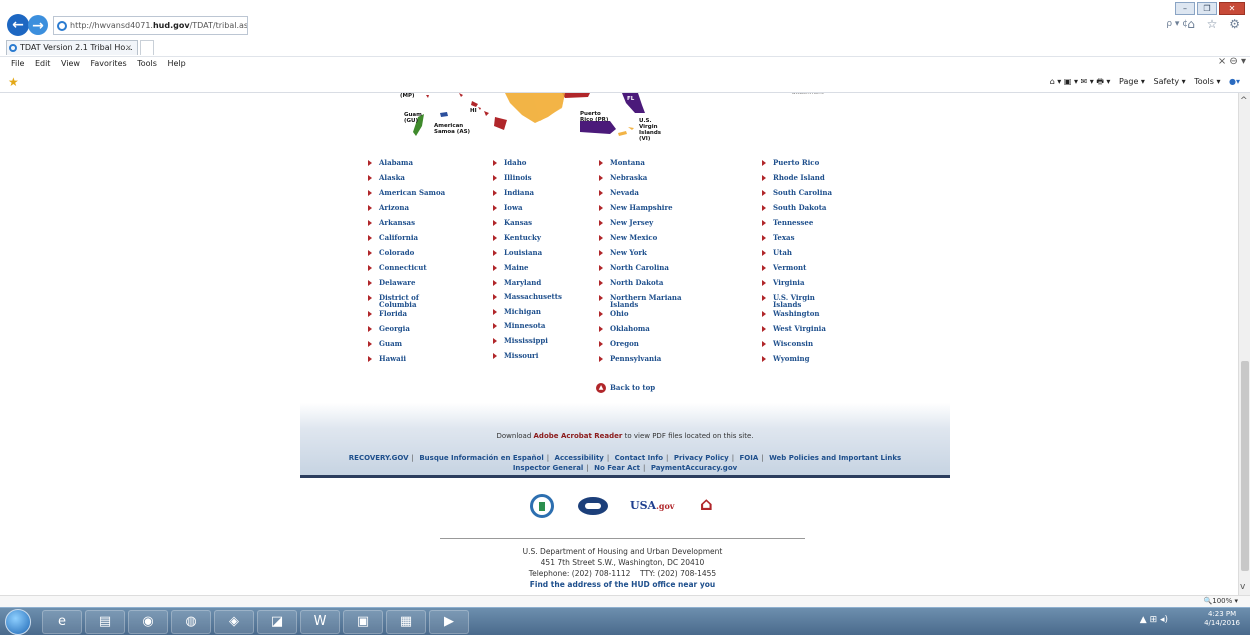 The height and width of the screenshot is (635, 1250). Describe the element at coordinates (1215, 24) in the screenshot. I see `home-favorites-settings-icons: ⌂ ☆ ⚙` at that location.